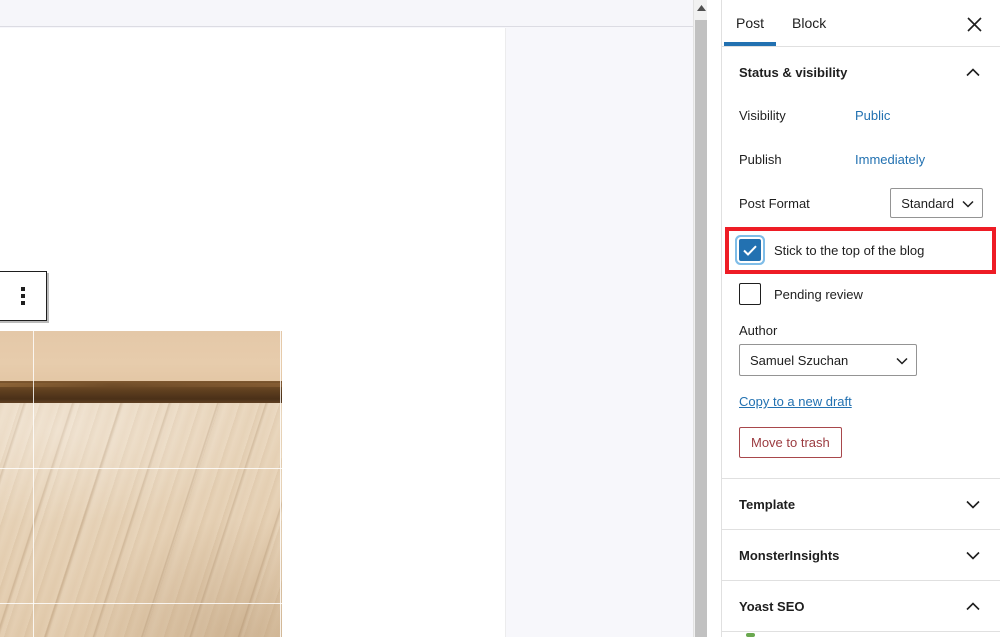 This screenshot has width=1000, height=637. What do you see at coordinates (795, 401) in the screenshot?
I see `copy-to-new-draft-link: Copy to a new draft` at bounding box center [795, 401].